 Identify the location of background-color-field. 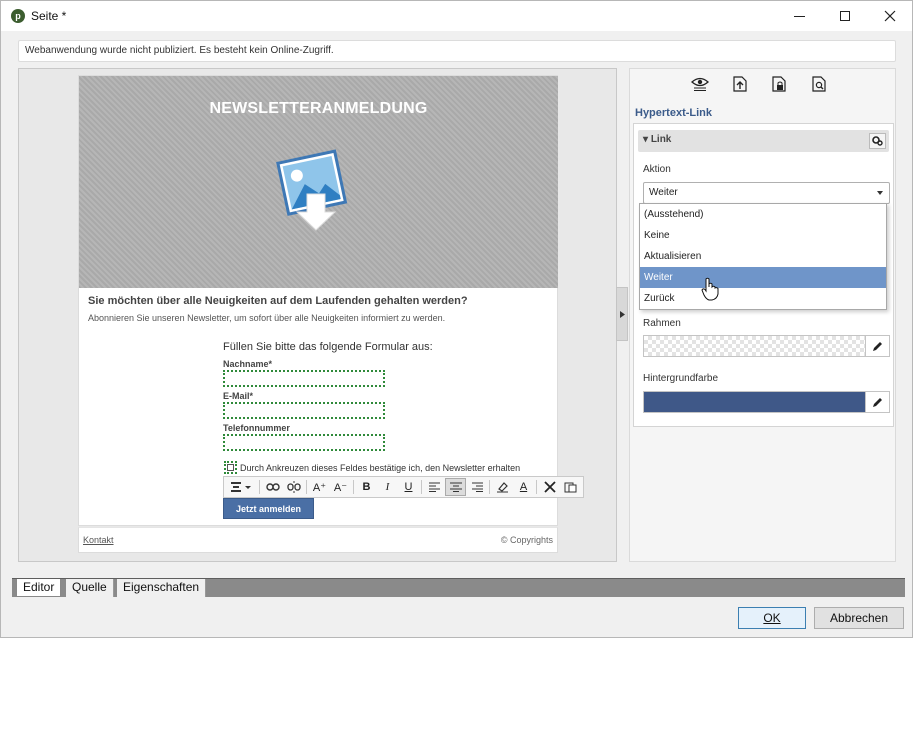
(766, 402).